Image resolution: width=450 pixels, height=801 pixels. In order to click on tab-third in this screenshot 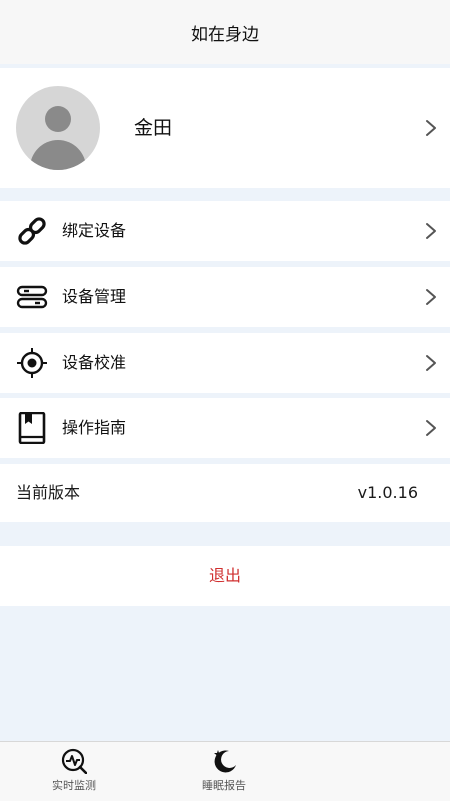, I will do `click(374, 771)`.